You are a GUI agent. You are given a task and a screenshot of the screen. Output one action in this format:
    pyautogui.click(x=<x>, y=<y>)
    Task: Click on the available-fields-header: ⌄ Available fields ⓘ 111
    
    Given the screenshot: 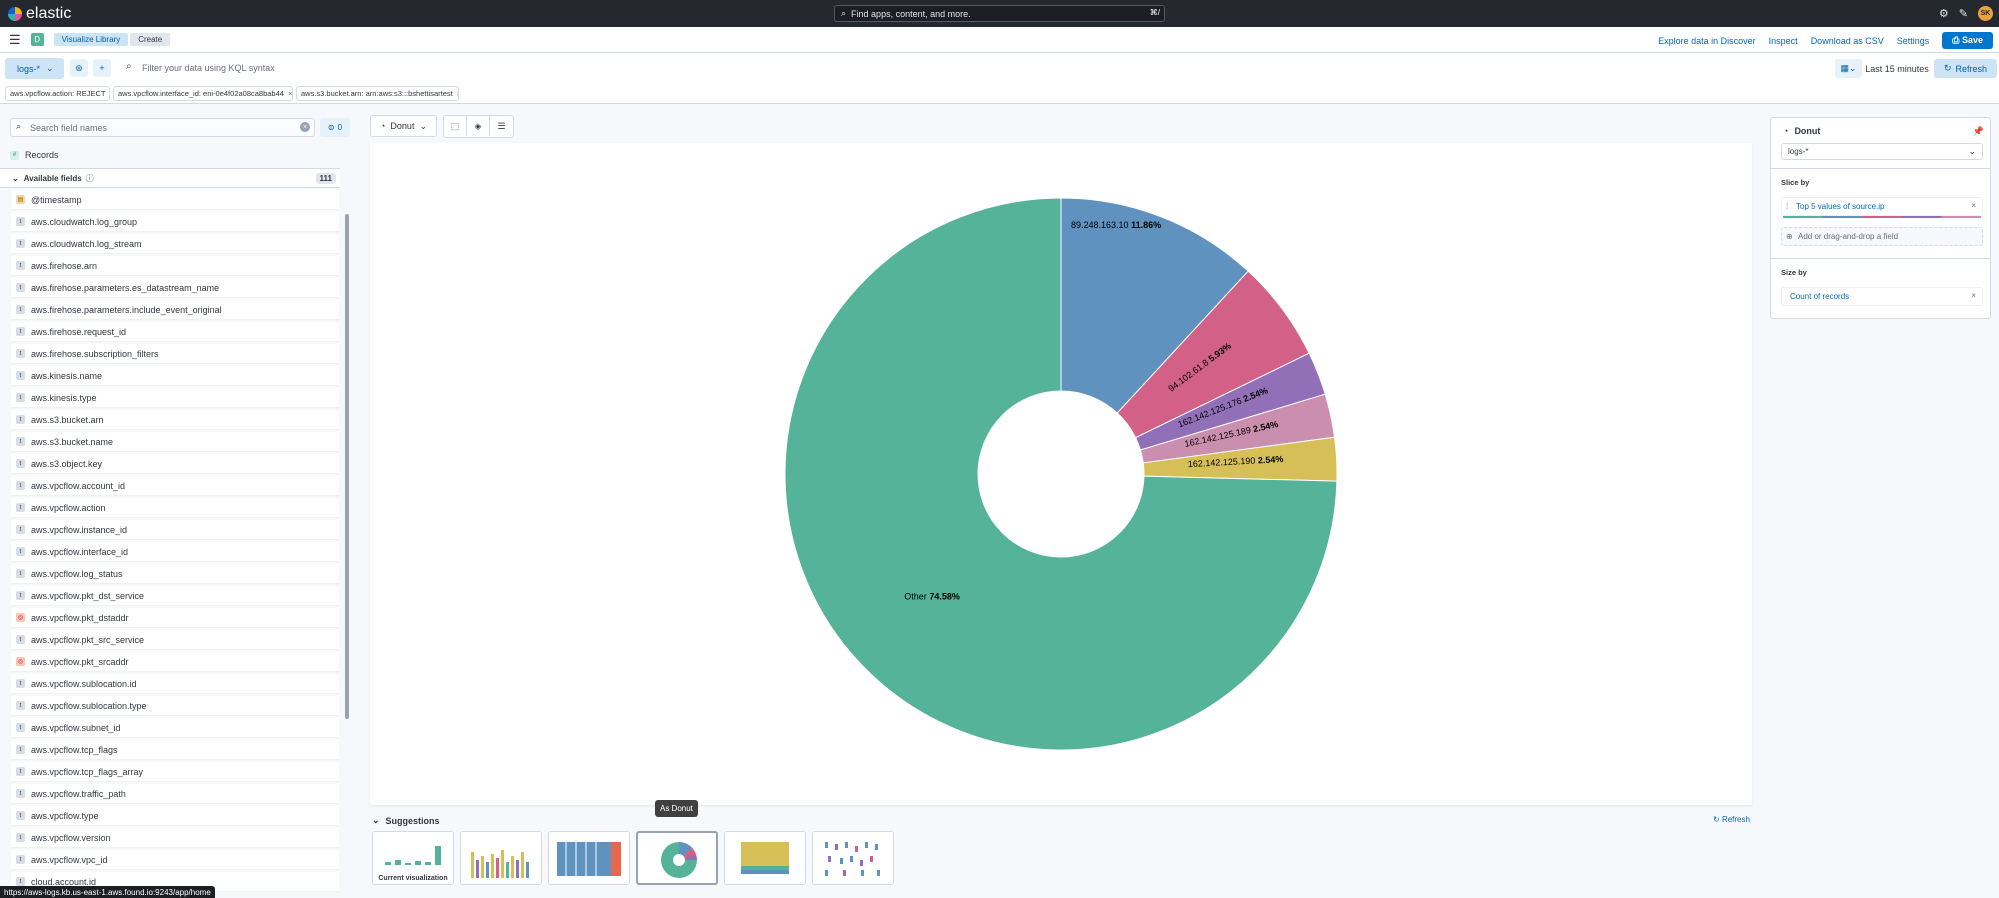 What is the action you would take?
    pyautogui.click(x=170, y=178)
    